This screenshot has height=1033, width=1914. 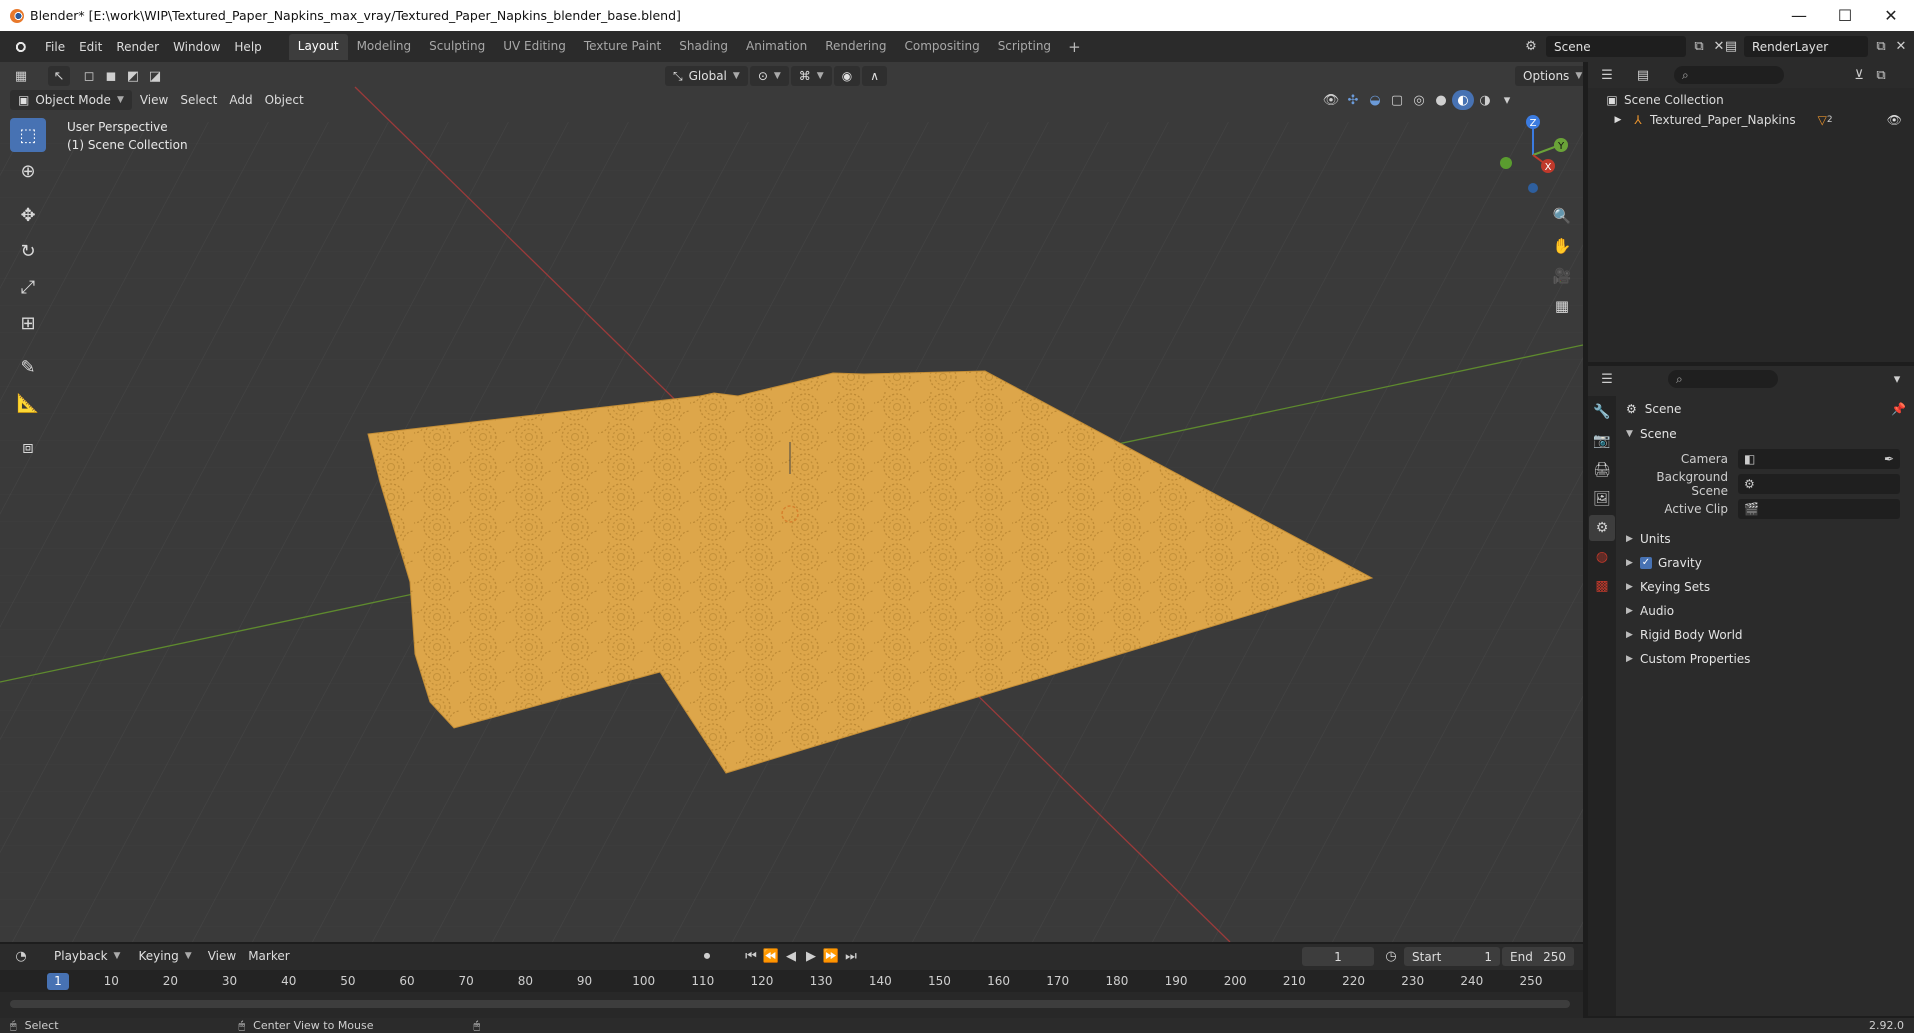 I want to click on filter-icon: ⊻, so click(x=1859, y=75).